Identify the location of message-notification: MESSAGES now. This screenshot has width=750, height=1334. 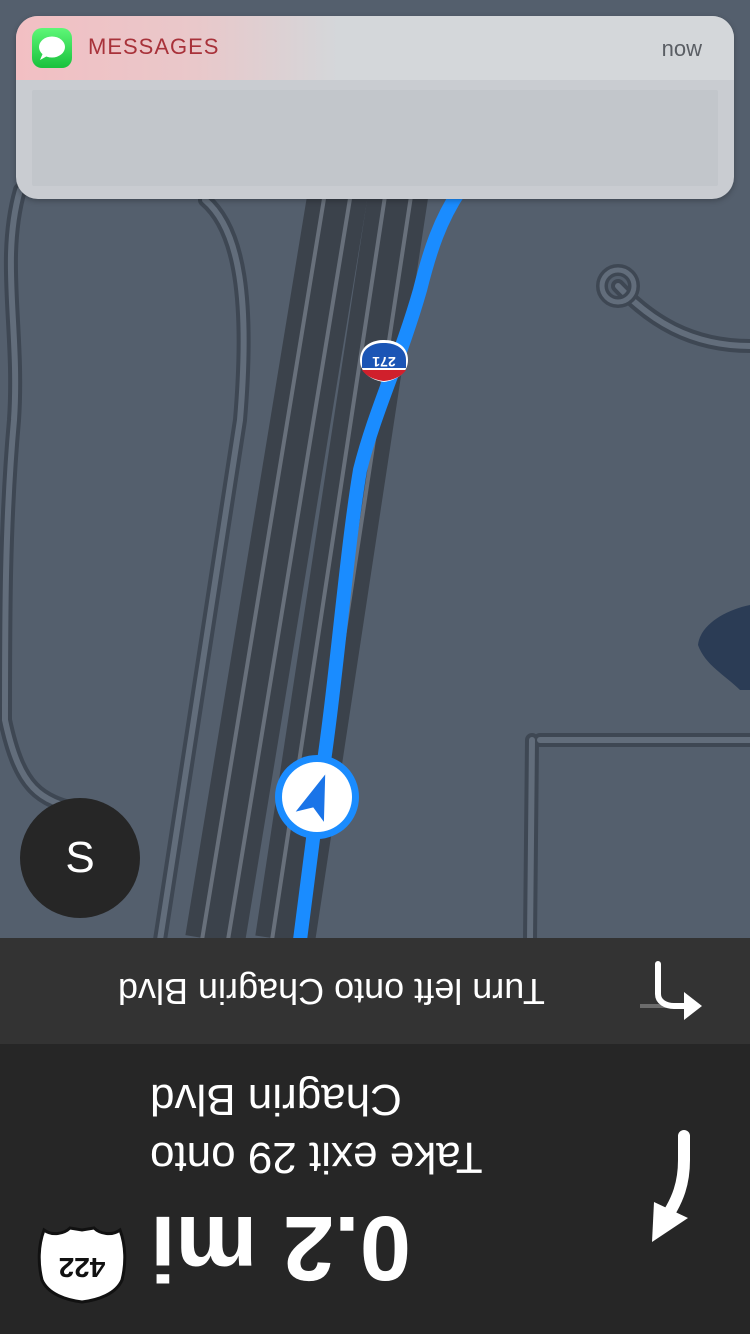
(375, 107).